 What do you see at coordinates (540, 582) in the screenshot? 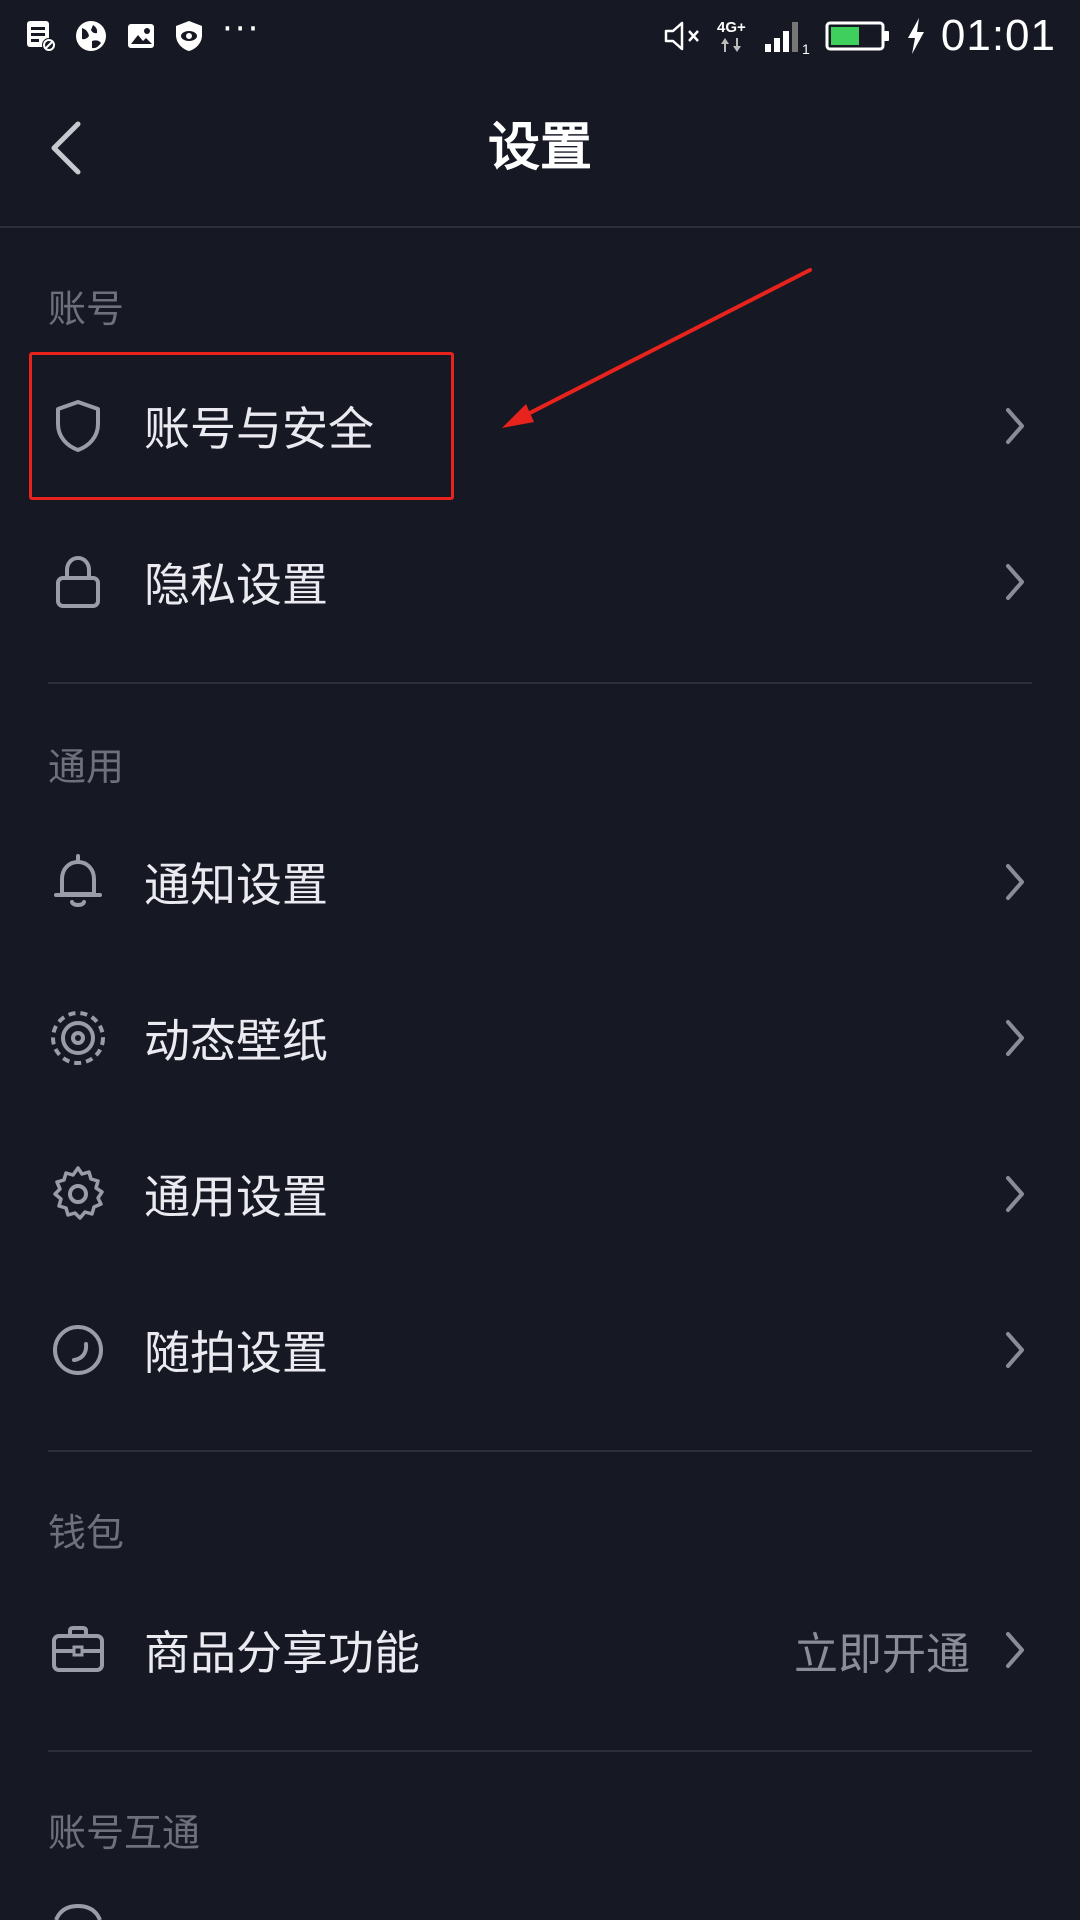
I see `settings-item-privacy: 隐私设置` at bounding box center [540, 582].